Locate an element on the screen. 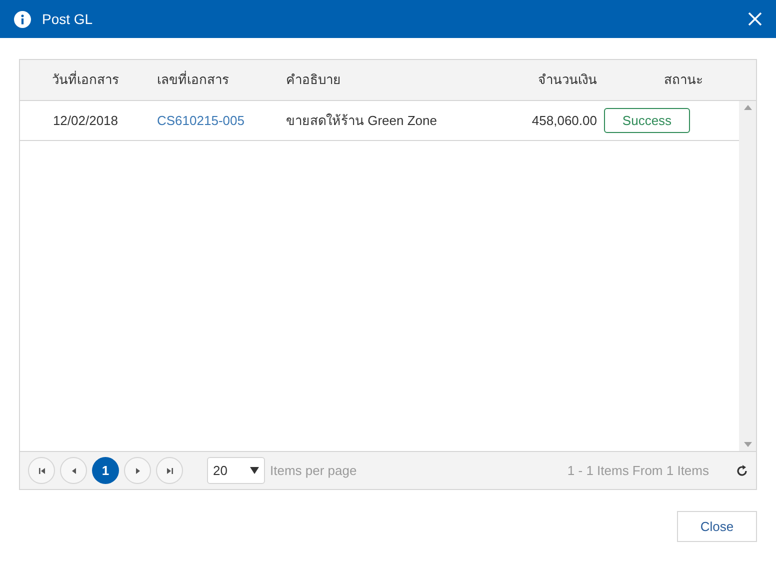 The height and width of the screenshot is (561, 776). last-page-button is located at coordinates (169, 470).